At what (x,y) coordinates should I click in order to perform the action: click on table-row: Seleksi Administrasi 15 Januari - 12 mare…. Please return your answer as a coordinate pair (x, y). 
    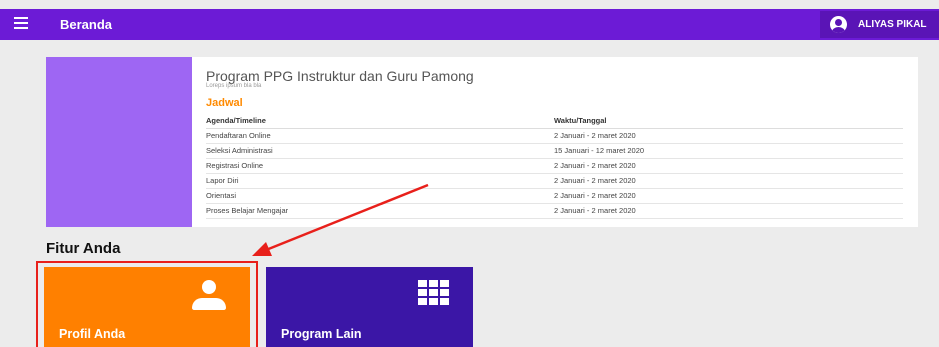
    Looking at the image, I should click on (554, 151).